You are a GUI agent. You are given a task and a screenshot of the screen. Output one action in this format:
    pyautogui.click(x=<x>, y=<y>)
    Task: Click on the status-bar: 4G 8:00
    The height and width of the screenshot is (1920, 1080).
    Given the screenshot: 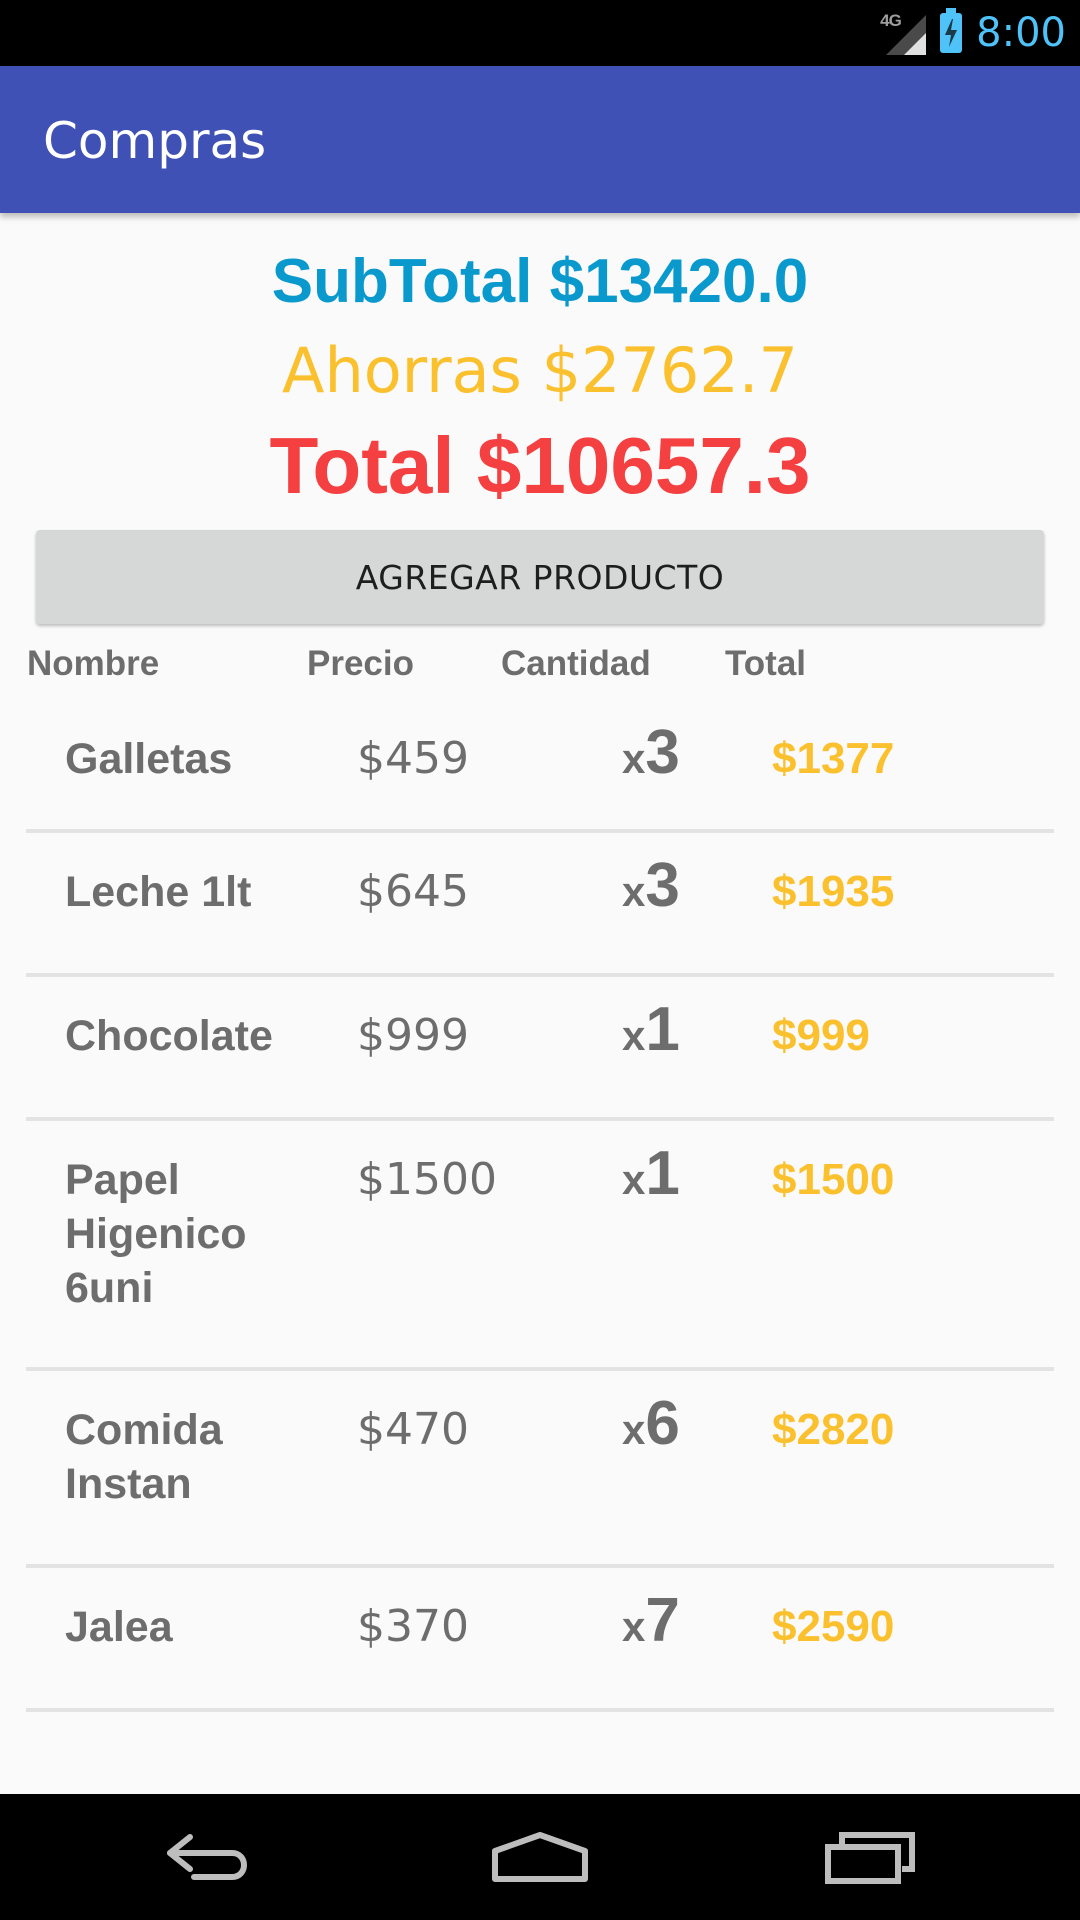 What is the action you would take?
    pyautogui.click(x=540, y=33)
    